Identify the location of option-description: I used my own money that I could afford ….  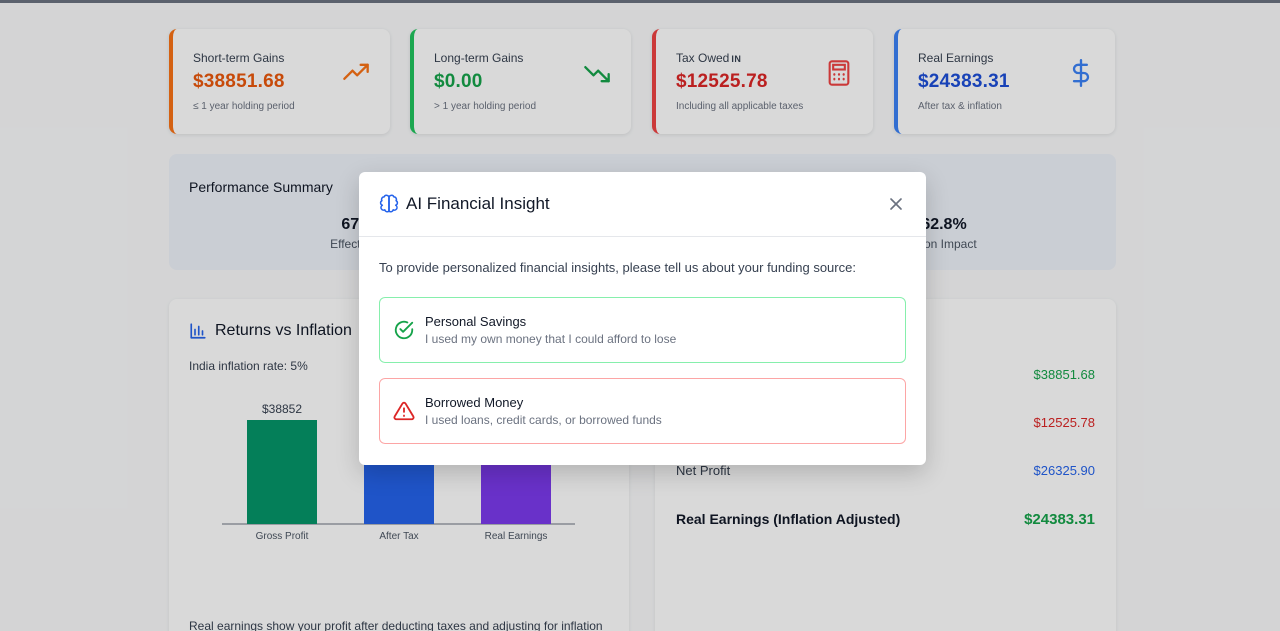
(551, 339).